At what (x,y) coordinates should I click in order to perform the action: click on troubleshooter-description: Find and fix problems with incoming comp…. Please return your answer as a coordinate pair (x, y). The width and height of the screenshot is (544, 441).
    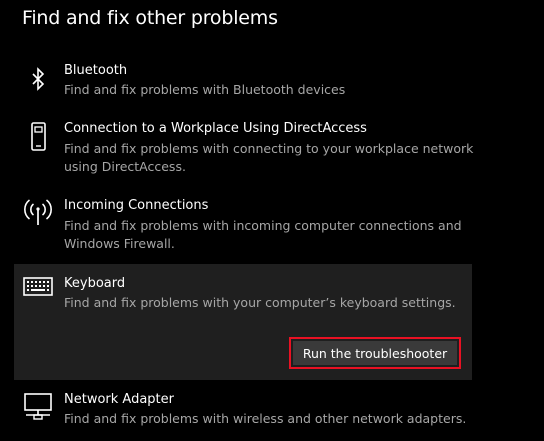
    Looking at the image, I should click on (263, 234).